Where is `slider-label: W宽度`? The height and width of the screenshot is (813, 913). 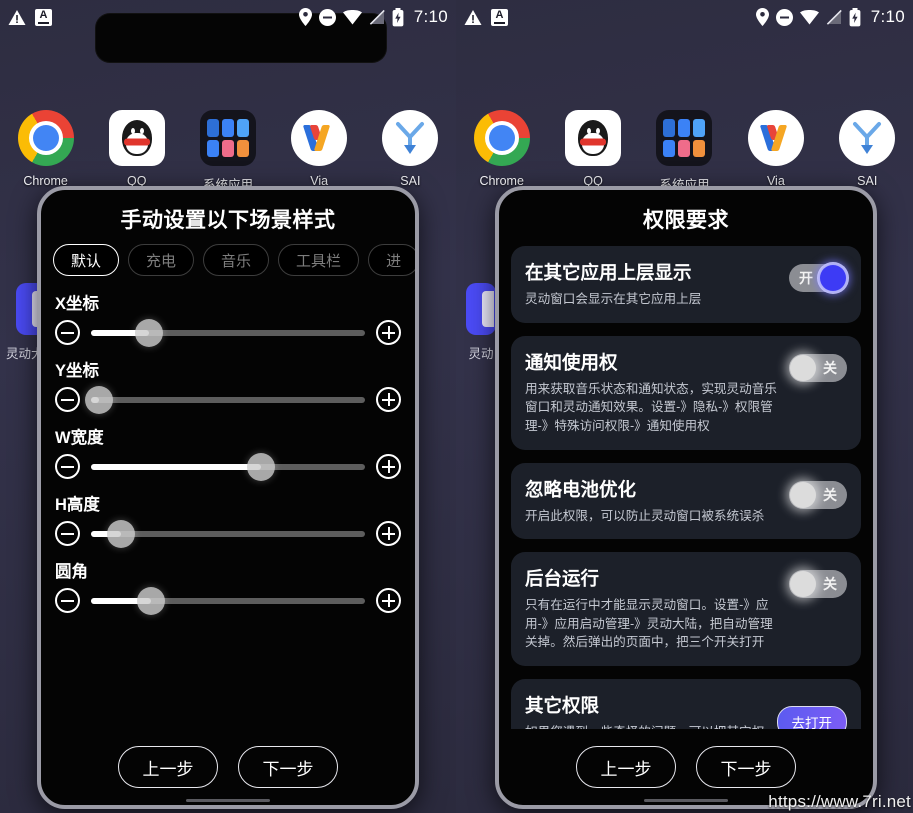
slider-label: W宽度 is located at coordinates (79, 438).